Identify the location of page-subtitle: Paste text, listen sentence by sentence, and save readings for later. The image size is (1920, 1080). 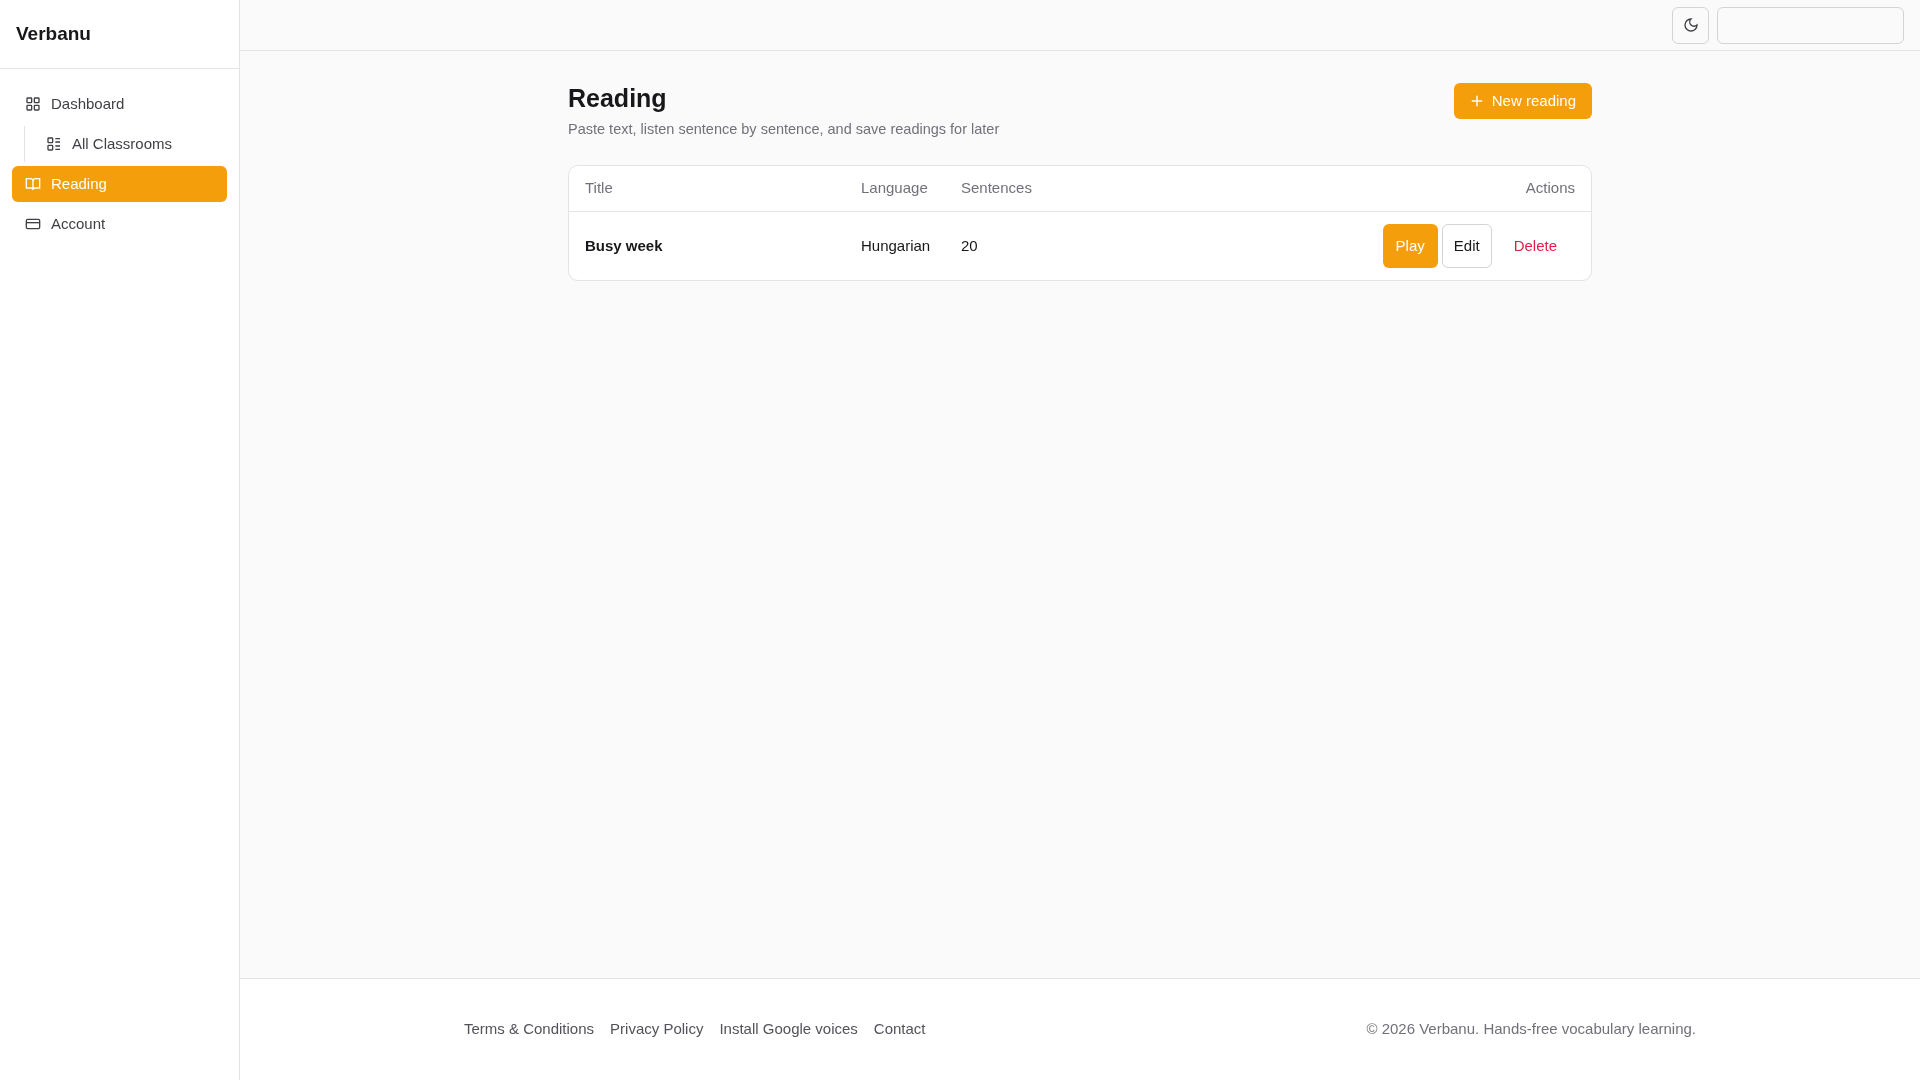
(784, 129).